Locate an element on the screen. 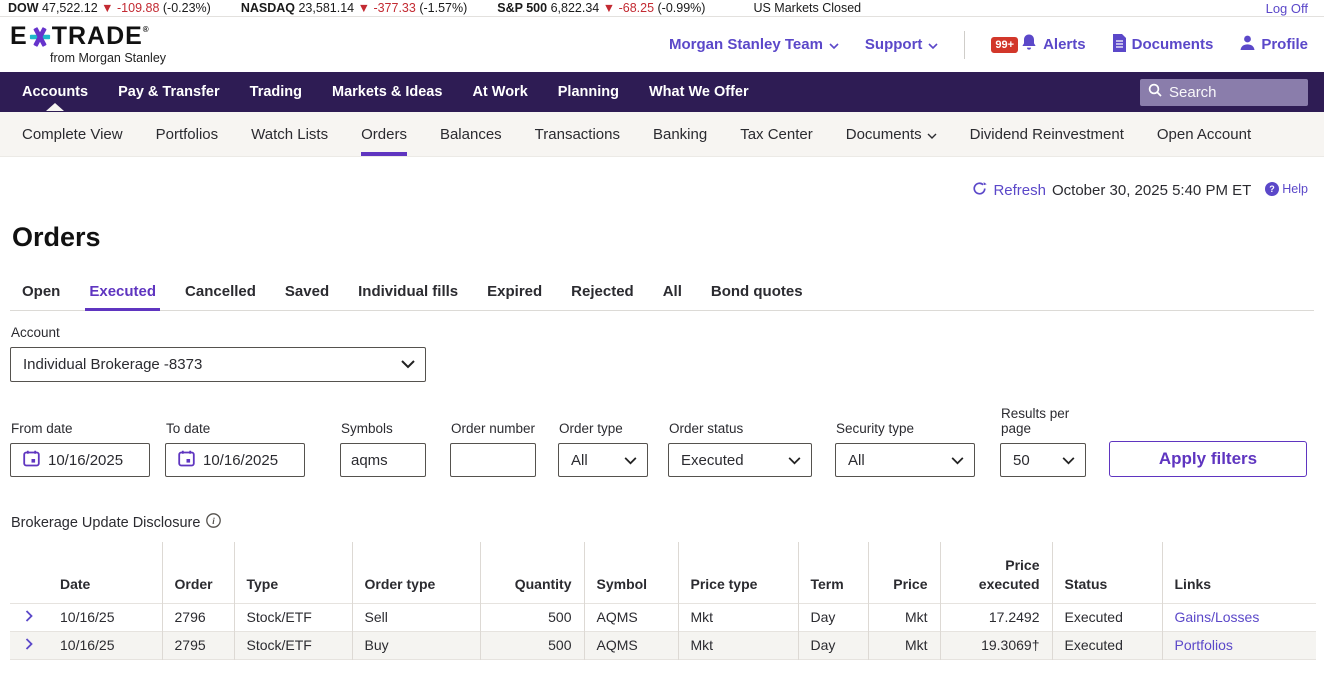 This screenshot has width=1324, height=700. search-input is located at coordinates (1229, 92).